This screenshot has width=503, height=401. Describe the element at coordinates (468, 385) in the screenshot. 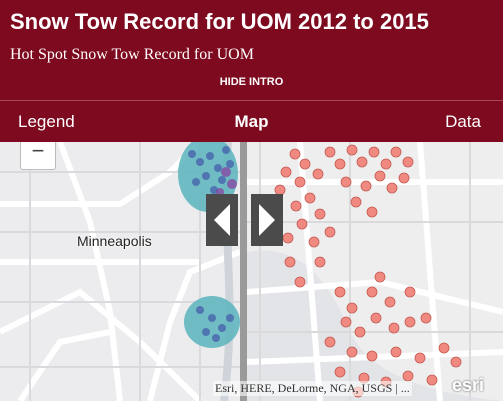

I see `esri-logo: esri` at that location.